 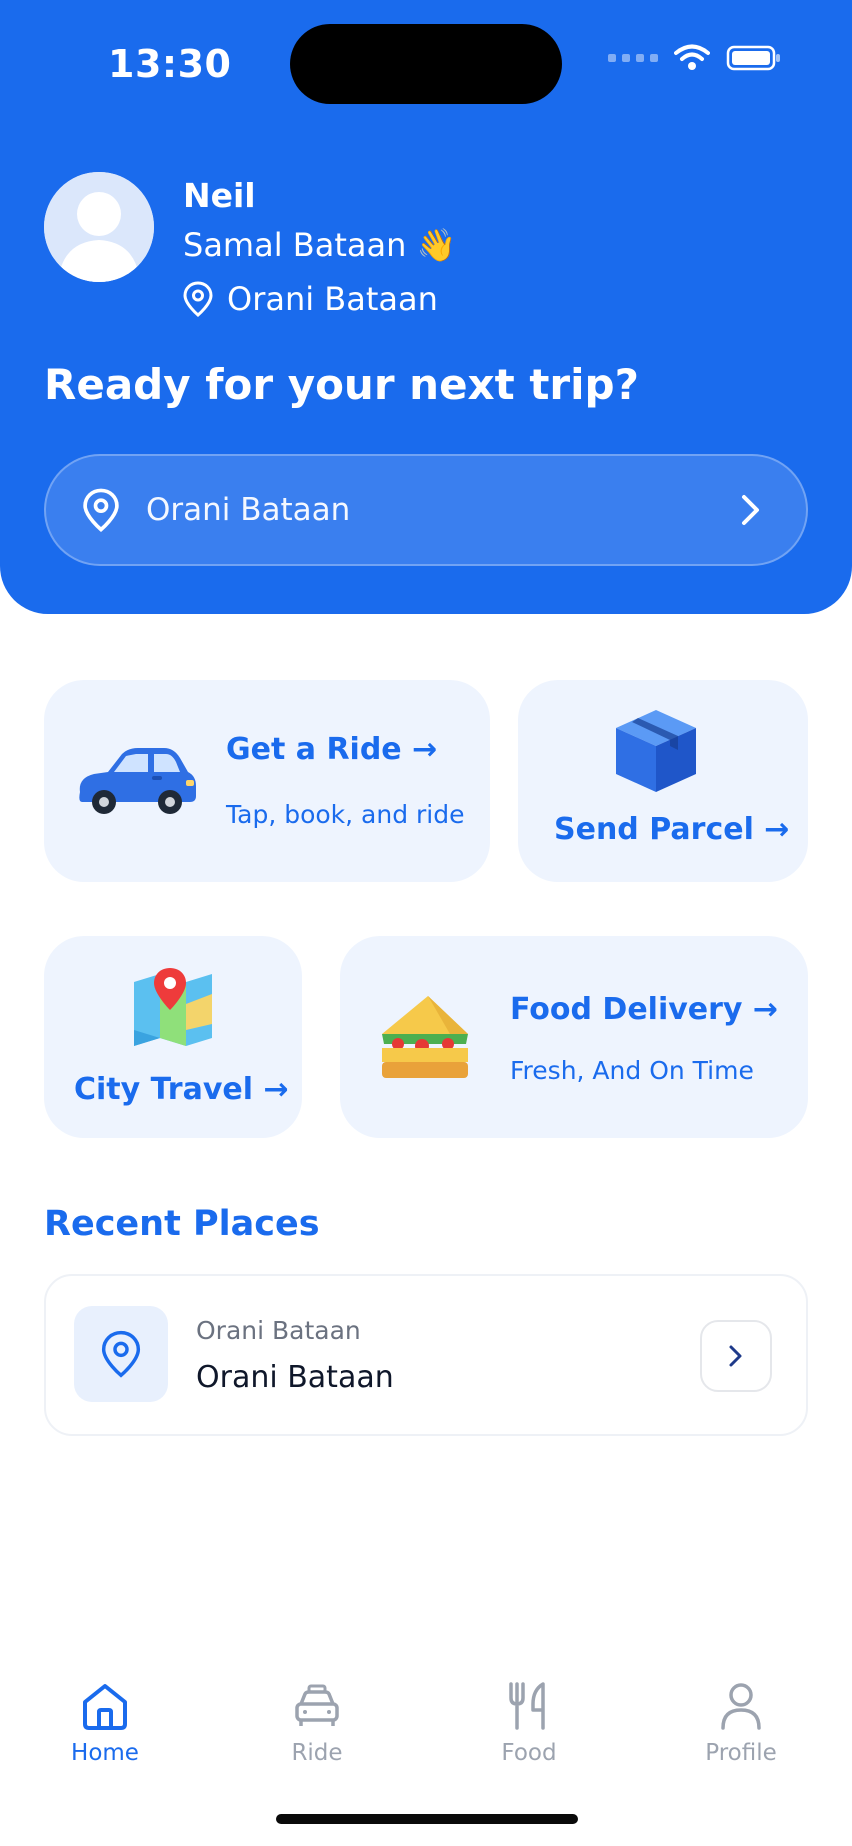 What do you see at coordinates (529, 1753) in the screenshot?
I see `nav-food-label: Food` at bounding box center [529, 1753].